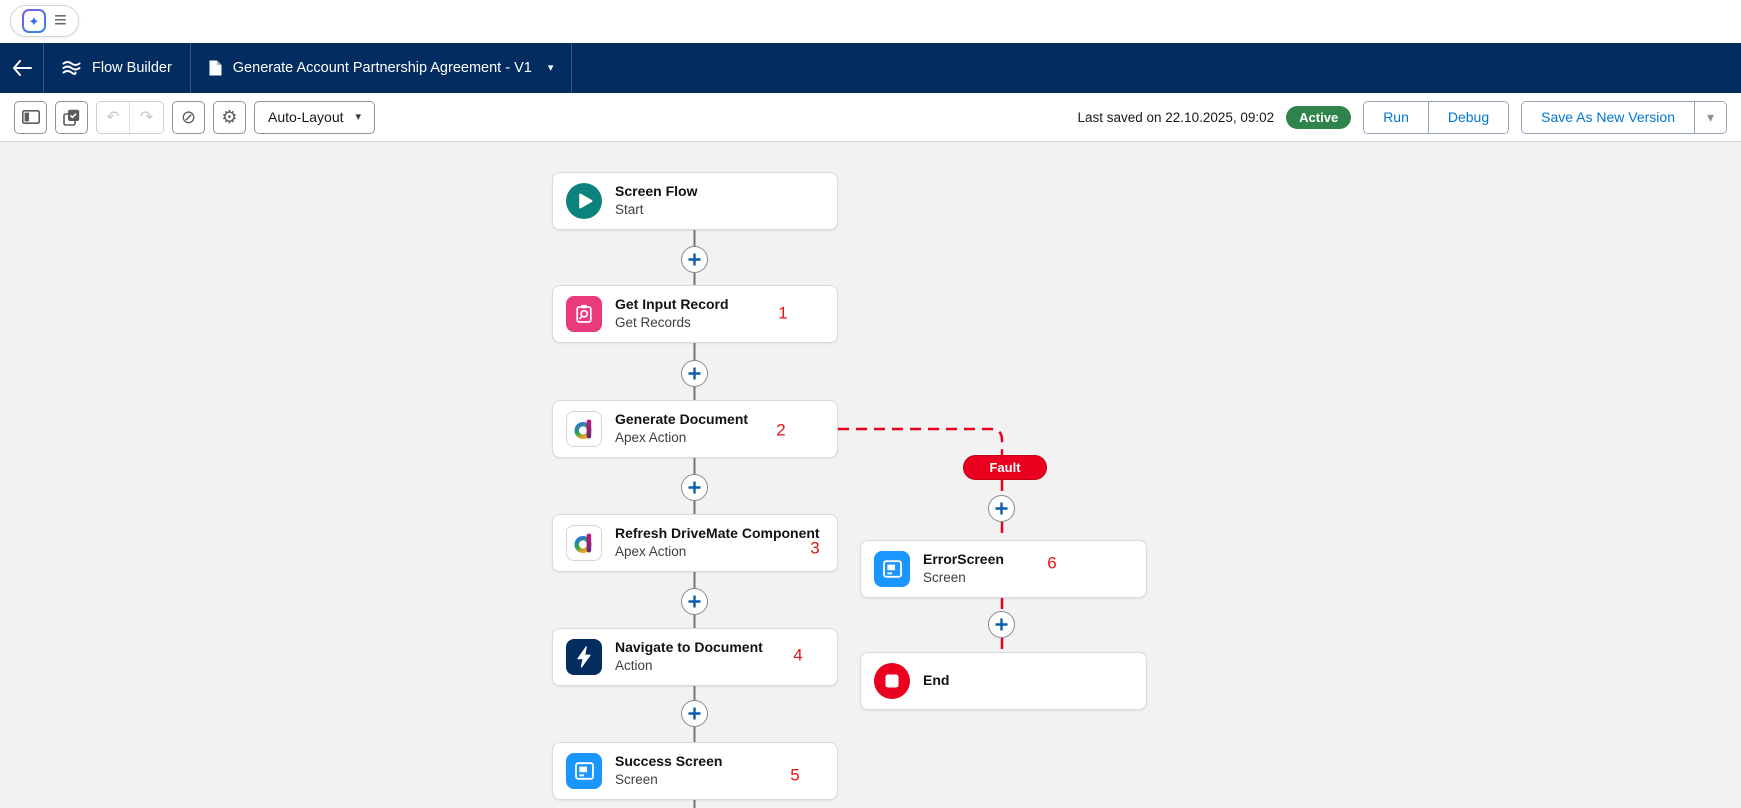 This screenshot has height=808, width=1741. I want to click on node-title: Screen Flow, so click(656, 191).